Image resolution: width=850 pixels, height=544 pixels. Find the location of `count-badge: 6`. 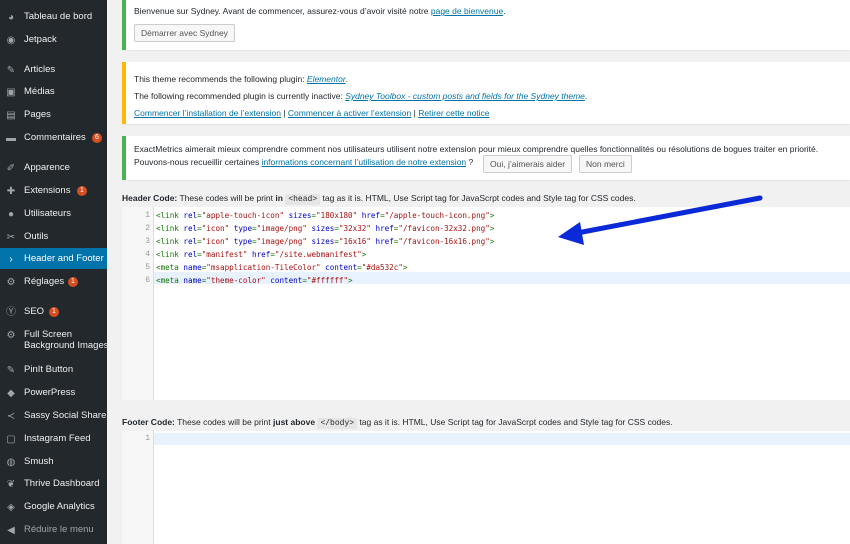

count-badge: 6 is located at coordinates (97, 138).